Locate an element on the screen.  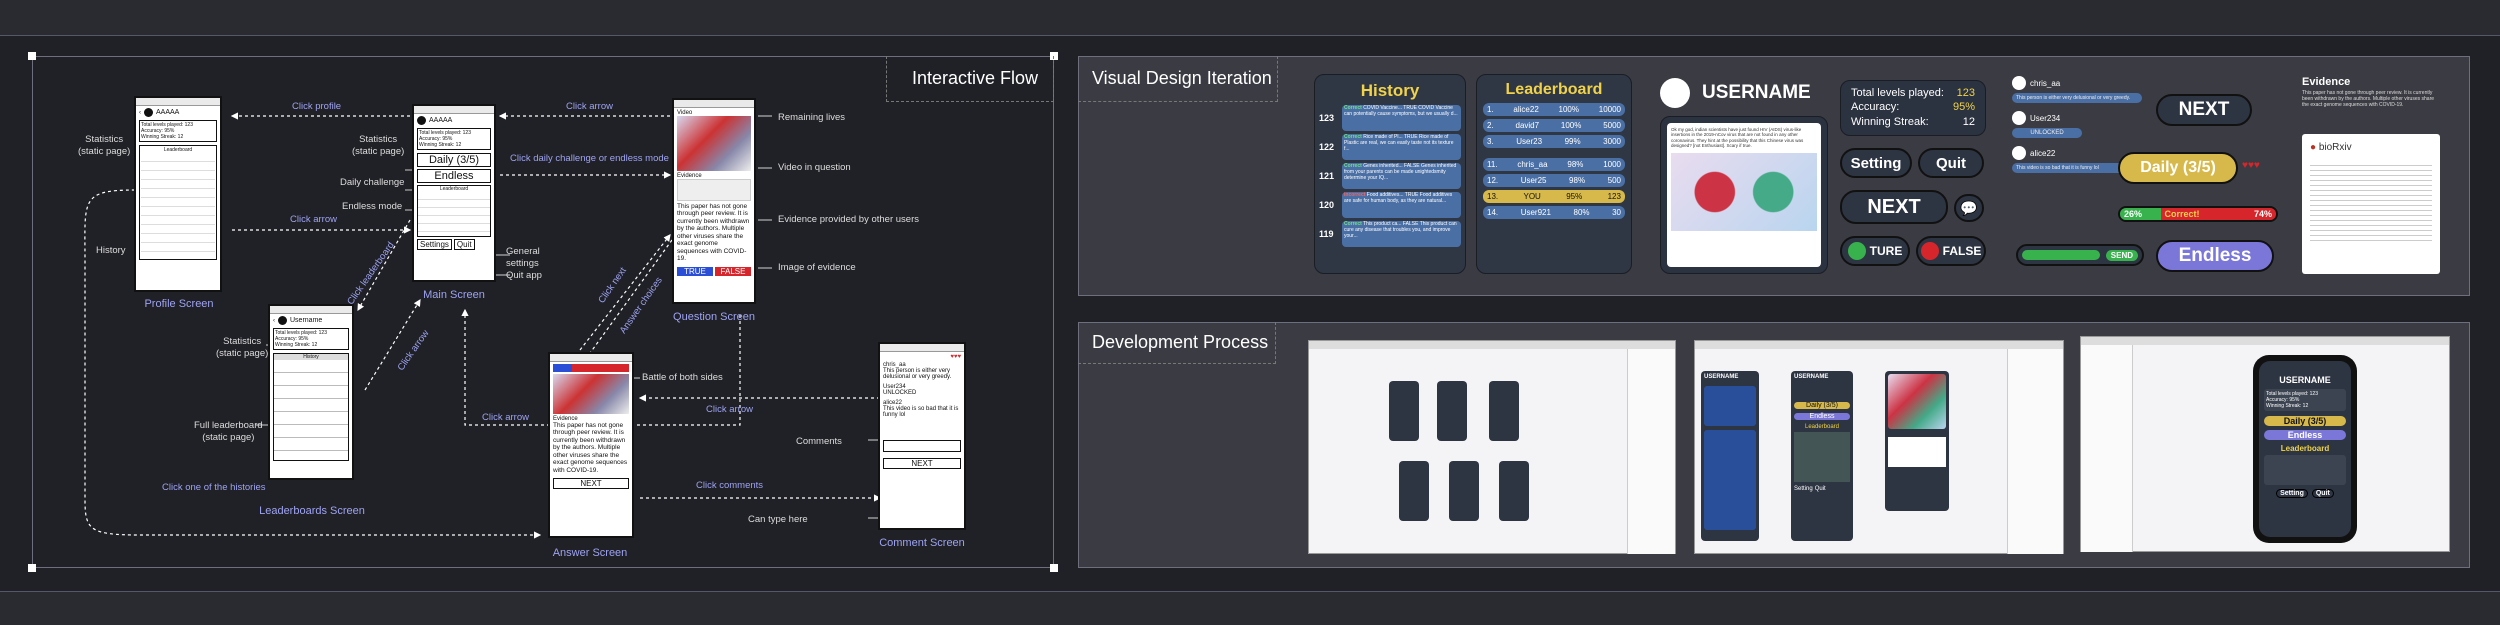
leaderboard-row: 14. User921 80% 30 is located at coordinates (1554, 212).